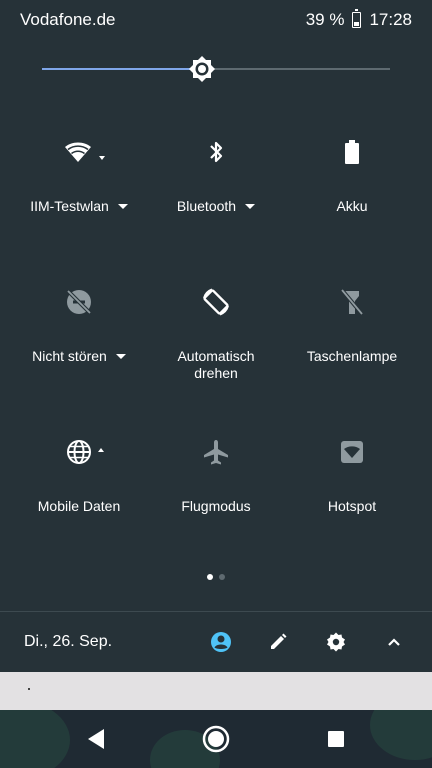  Describe the element at coordinates (79, 506) in the screenshot. I see `tile-label: Mobile Daten` at that location.